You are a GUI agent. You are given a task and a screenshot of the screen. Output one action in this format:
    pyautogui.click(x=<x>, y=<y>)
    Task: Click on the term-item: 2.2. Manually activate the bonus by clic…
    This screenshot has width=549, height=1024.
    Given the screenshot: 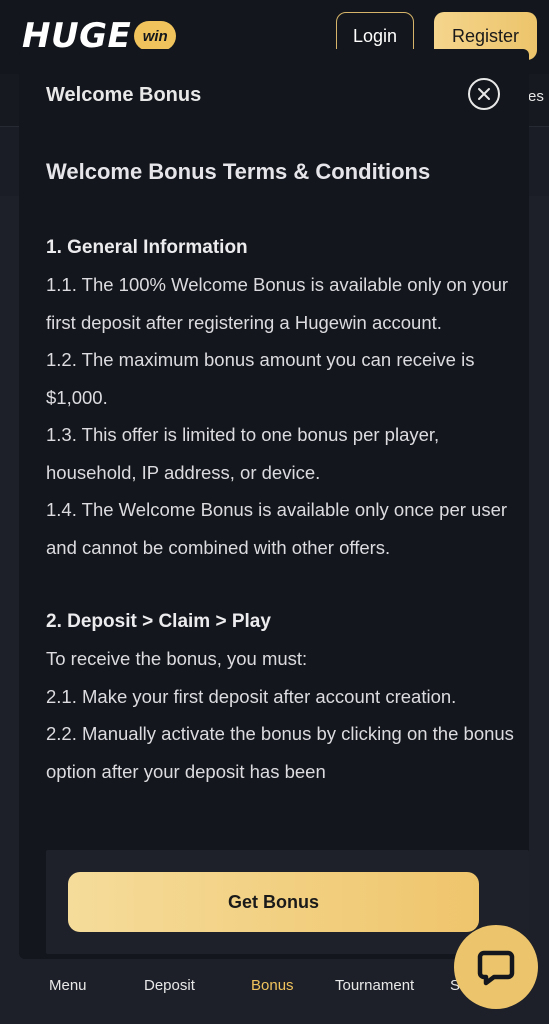 What is the action you would take?
    pyautogui.click(x=280, y=752)
    